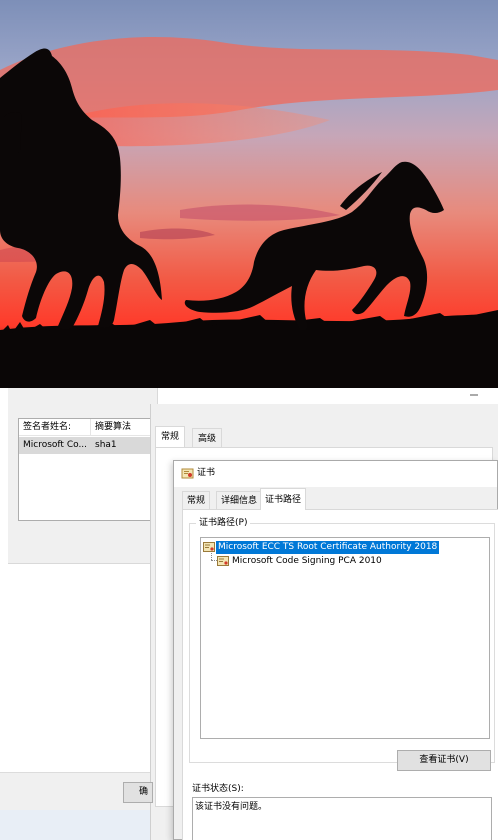  What do you see at coordinates (307, 560) in the screenshot?
I see `tree-item-label: Microsoft Code Signing PCA 2010` at bounding box center [307, 560].